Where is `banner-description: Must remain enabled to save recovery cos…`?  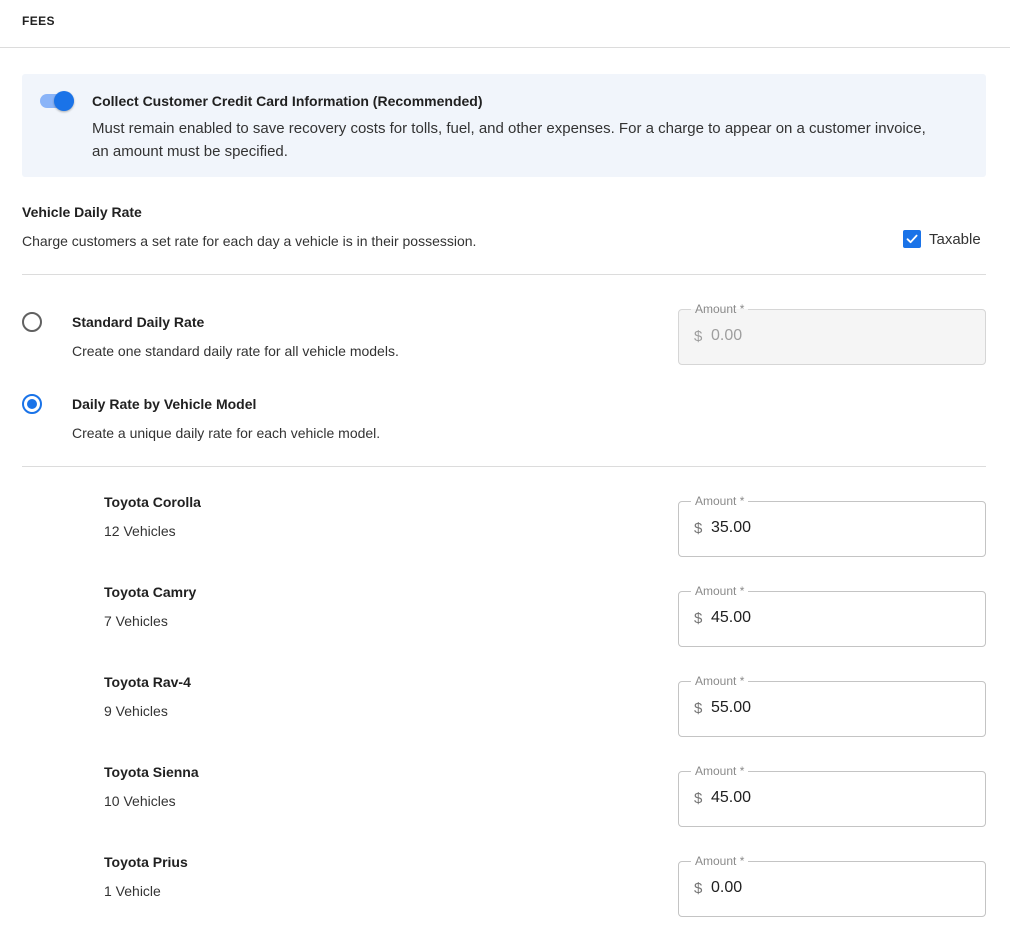 banner-description: Must remain enabled to save recovery cos… is located at coordinates (509, 140).